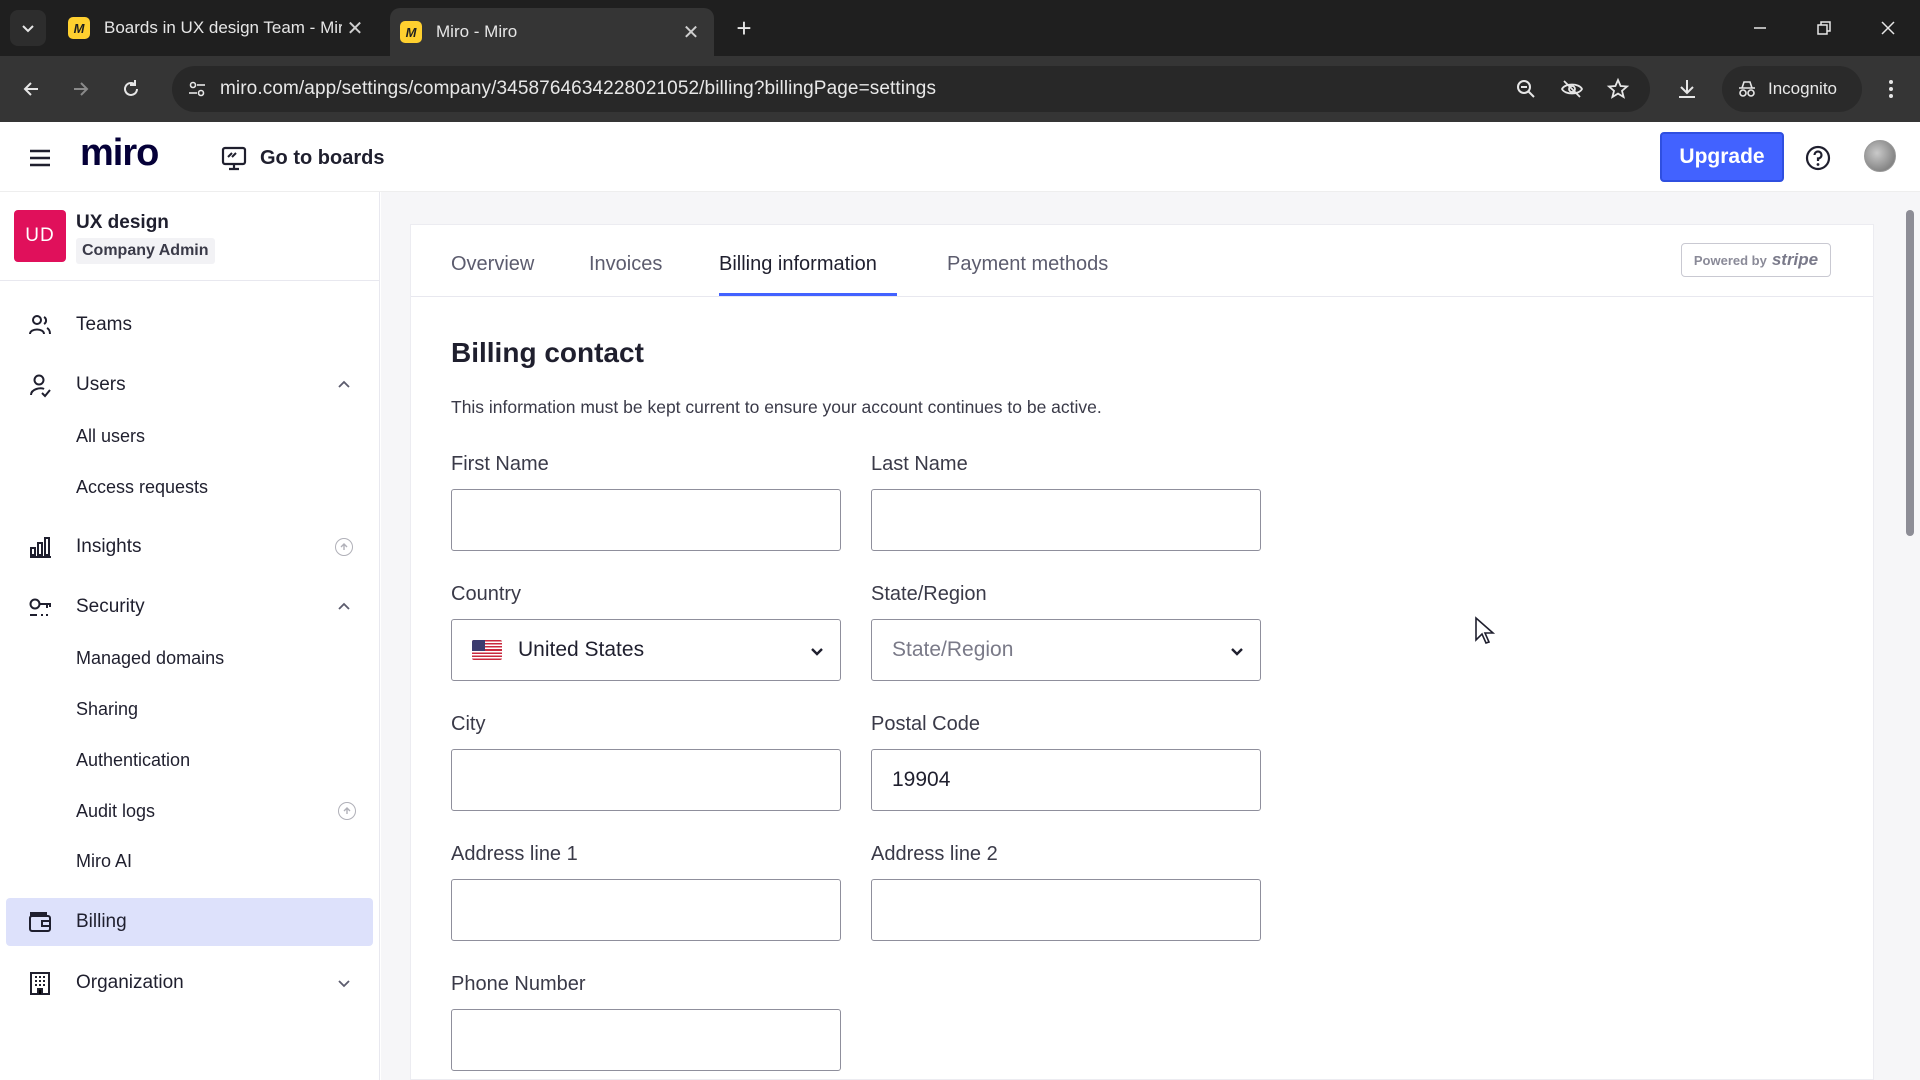 Image resolution: width=1920 pixels, height=1080 pixels. Describe the element at coordinates (1880, 156) in the screenshot. I see `user-avatar` at that location.